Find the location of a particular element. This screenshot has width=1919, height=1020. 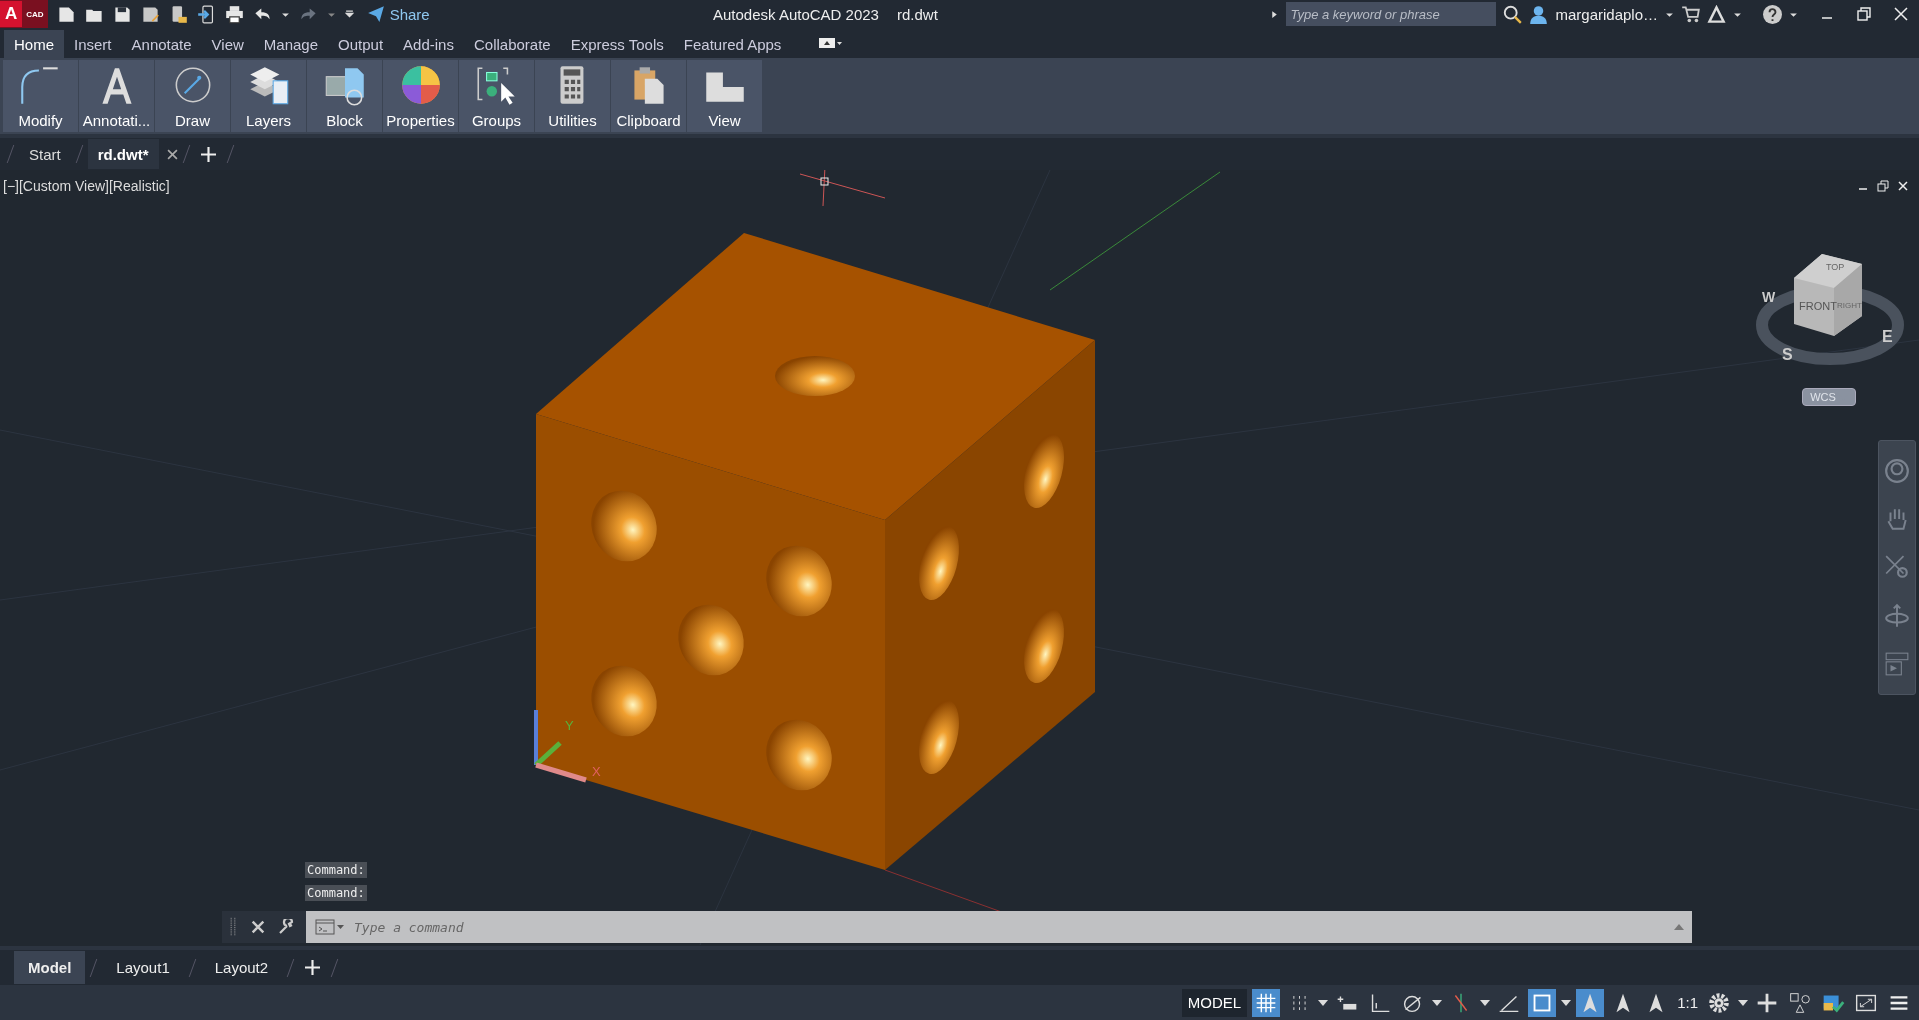

new-layout-icon is located at coordinates (313, 967).